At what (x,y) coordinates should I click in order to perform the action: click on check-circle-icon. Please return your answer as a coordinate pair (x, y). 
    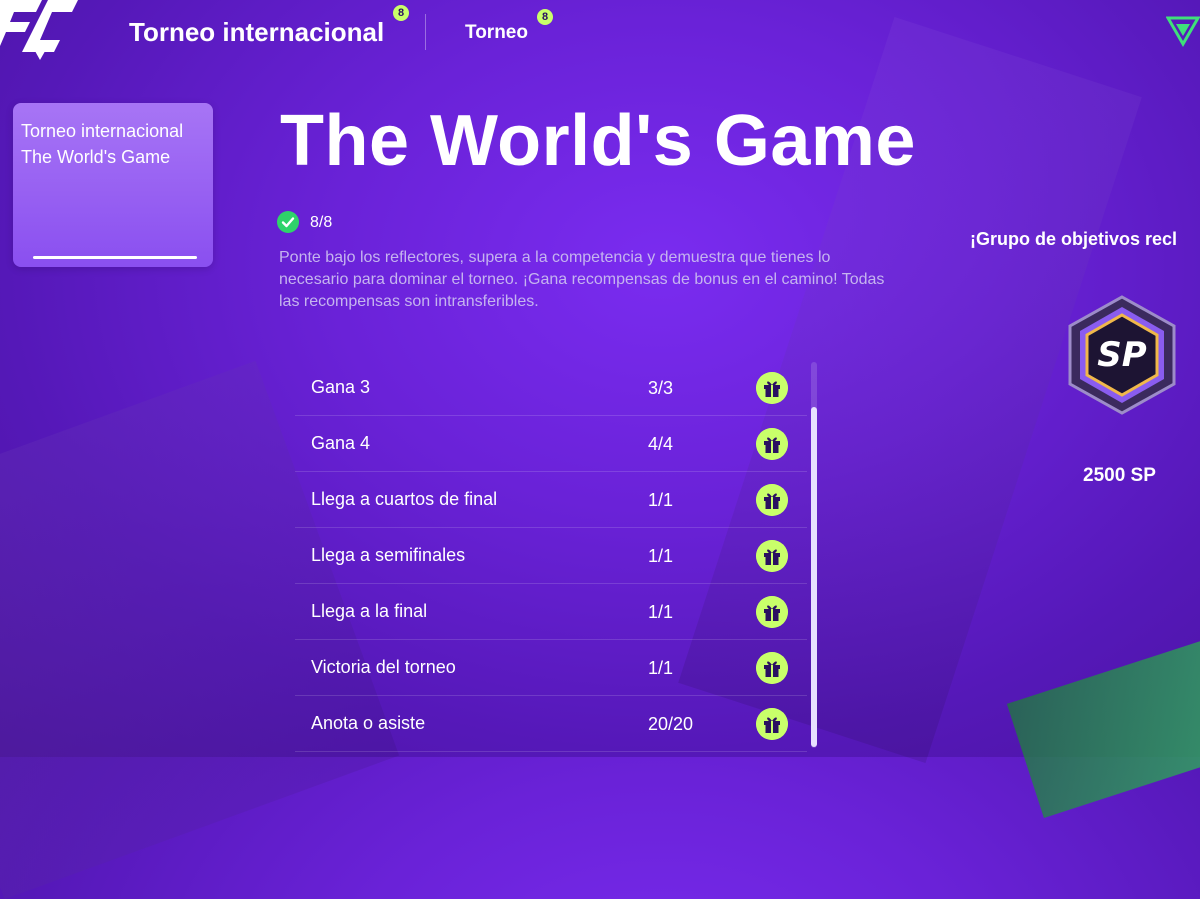
    Looking at the image, I should click on (288, 222).